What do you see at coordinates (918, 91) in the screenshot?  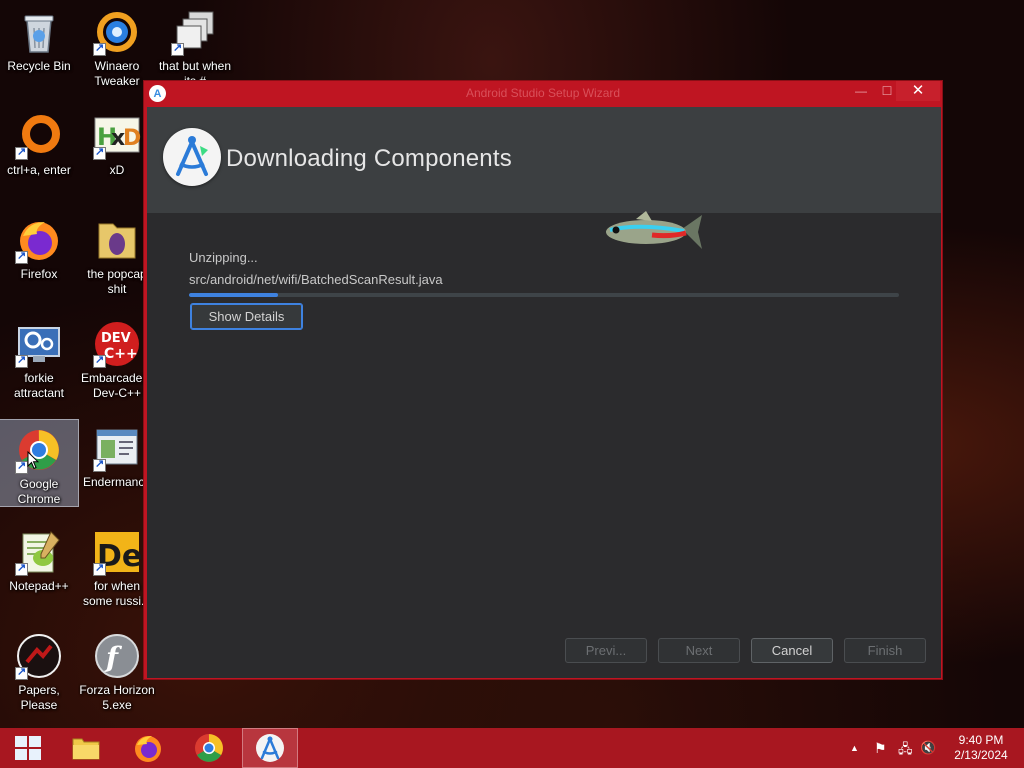 I see `close-button: ✕` at bounding box center [918, 91].